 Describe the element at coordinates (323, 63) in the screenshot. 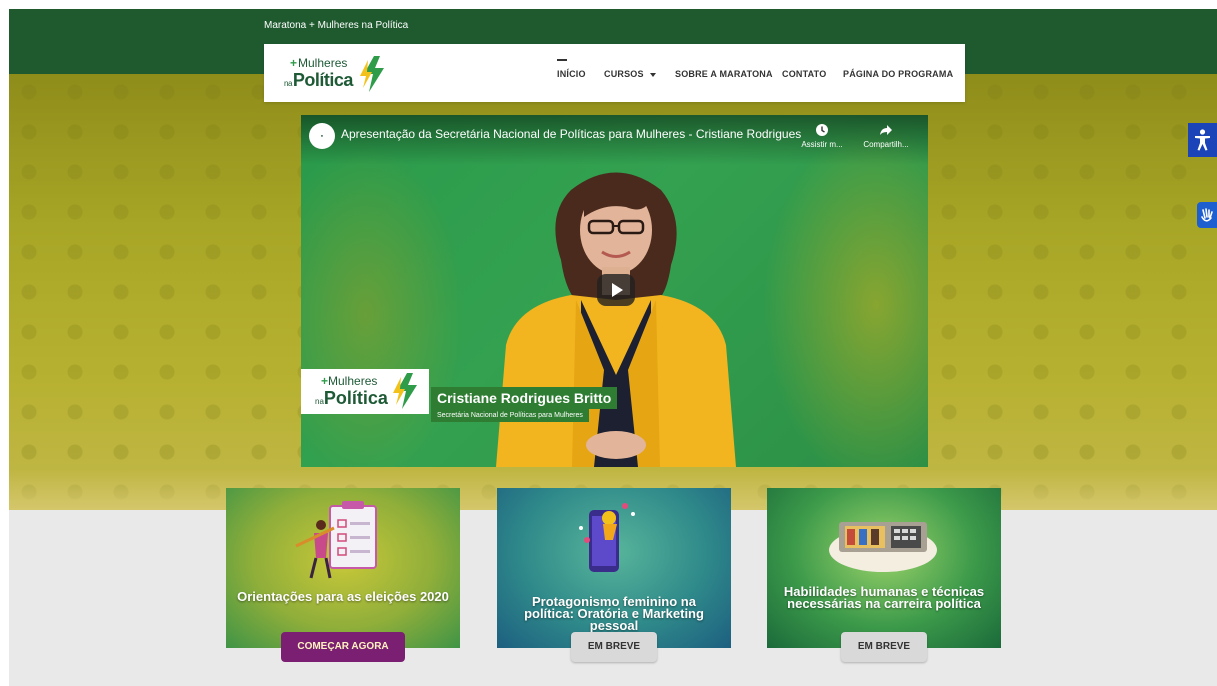

I see `logo-line1: Mulheres` at that location.